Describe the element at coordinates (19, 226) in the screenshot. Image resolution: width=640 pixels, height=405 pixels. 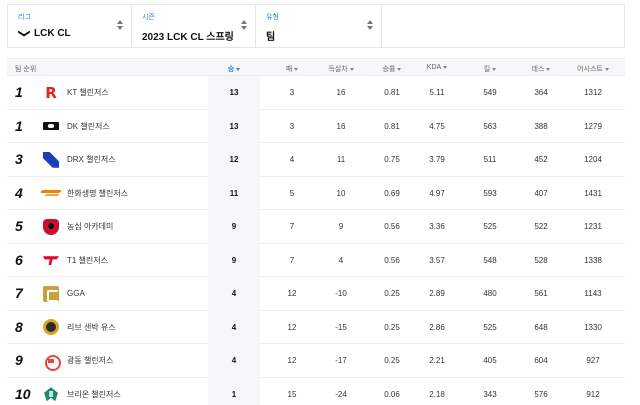
I see `rank-number: 5` at that location.